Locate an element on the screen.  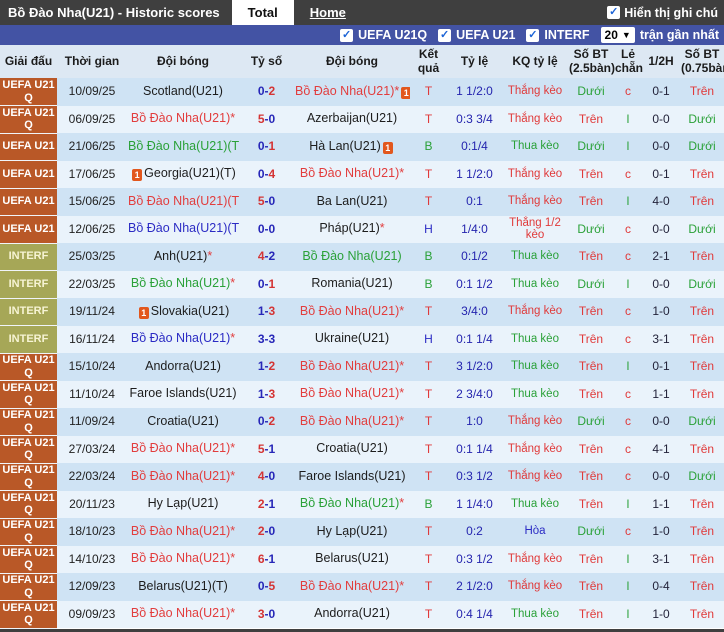
team-name: Azerbaijan(U21) is located at coordinates (352, 118).